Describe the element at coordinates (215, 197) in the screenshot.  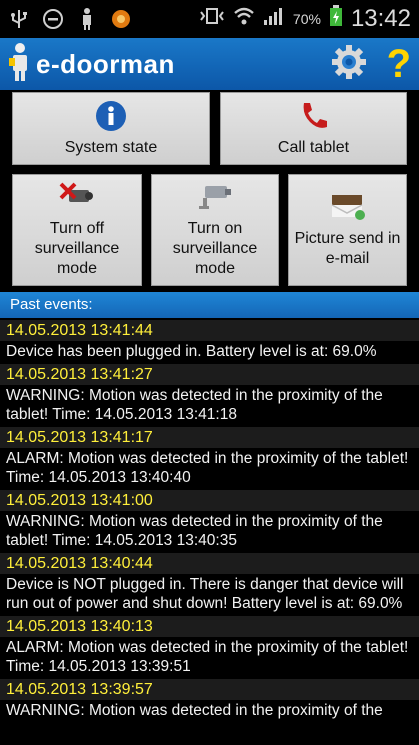
I see `security-camera-icon` at that location.